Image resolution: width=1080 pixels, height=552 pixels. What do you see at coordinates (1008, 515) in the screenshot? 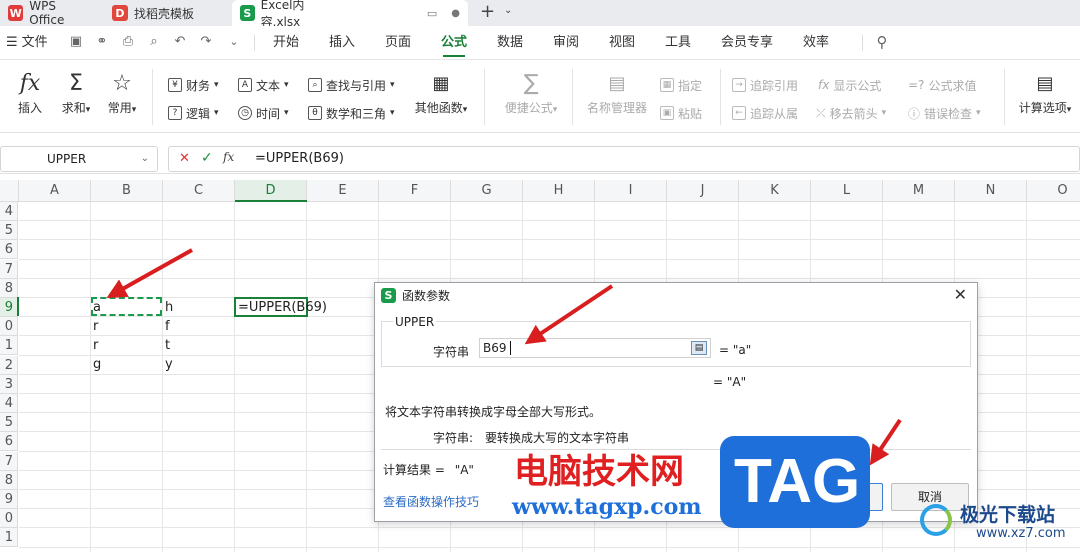
I see `corner-watermark-text: 极光下载站` at bounding box center [1008, 515].